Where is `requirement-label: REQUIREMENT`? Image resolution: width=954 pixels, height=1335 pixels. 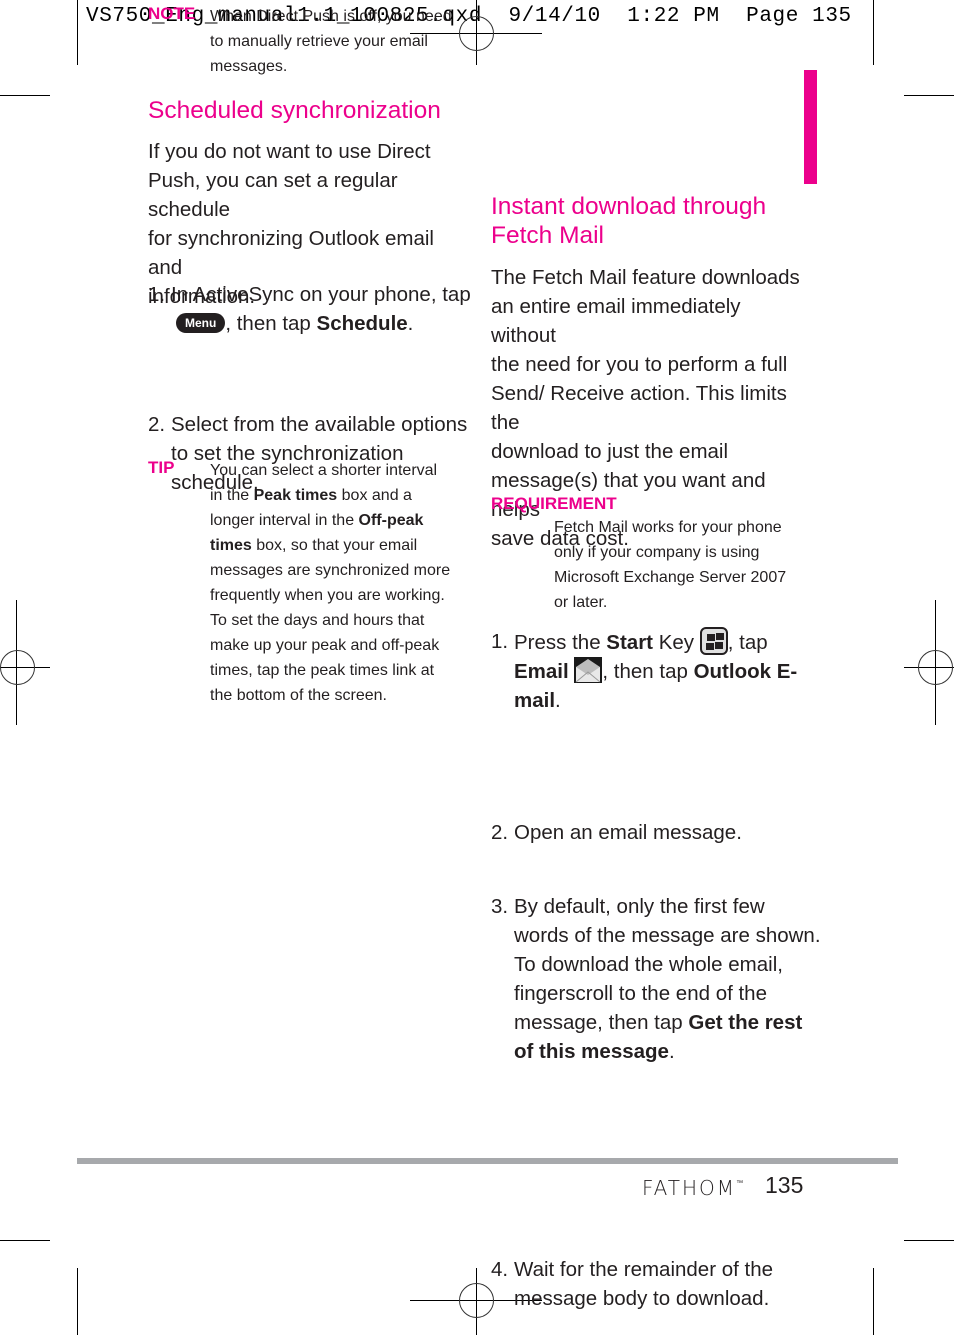 requirement-label: REQUIREMENT is located at coordinates (554, 503).